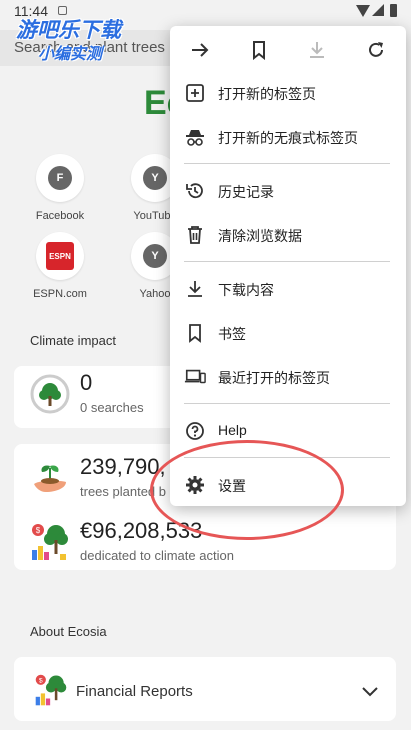 The height and width of the screenshot is (730, 411). What do you see at coordinates (68, 631) in the screenshot?
I see `about-ecosia-title: About Ecosia` at bounding box center [68, 631].